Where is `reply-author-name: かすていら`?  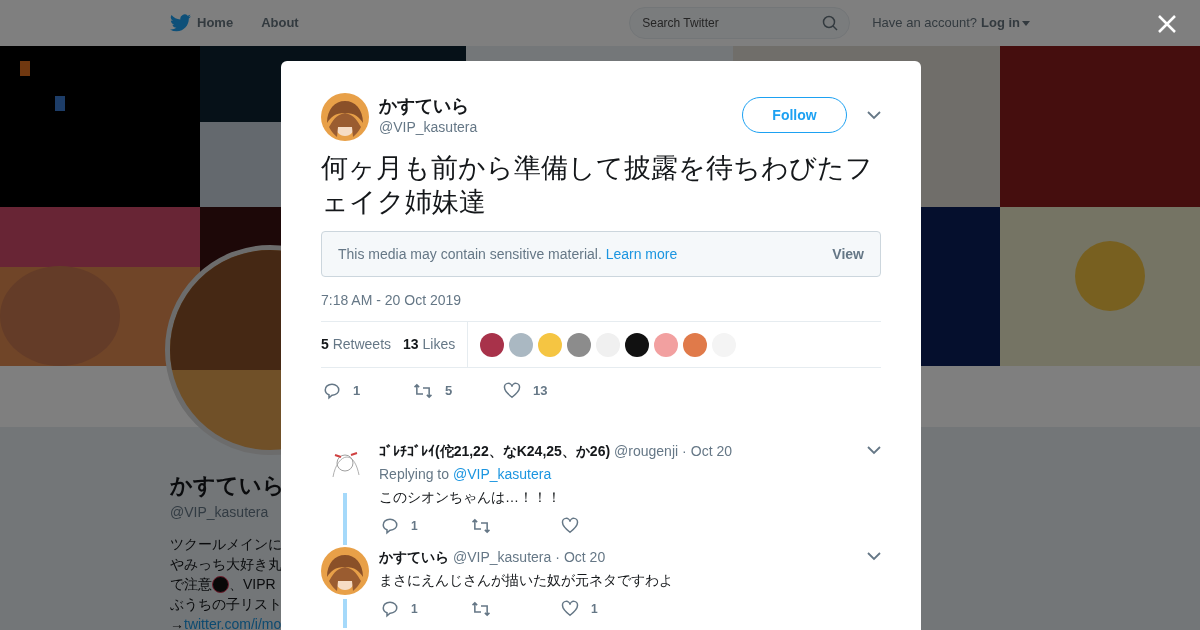 reply-author-name: かすていら is located at coordinates (414, 556).